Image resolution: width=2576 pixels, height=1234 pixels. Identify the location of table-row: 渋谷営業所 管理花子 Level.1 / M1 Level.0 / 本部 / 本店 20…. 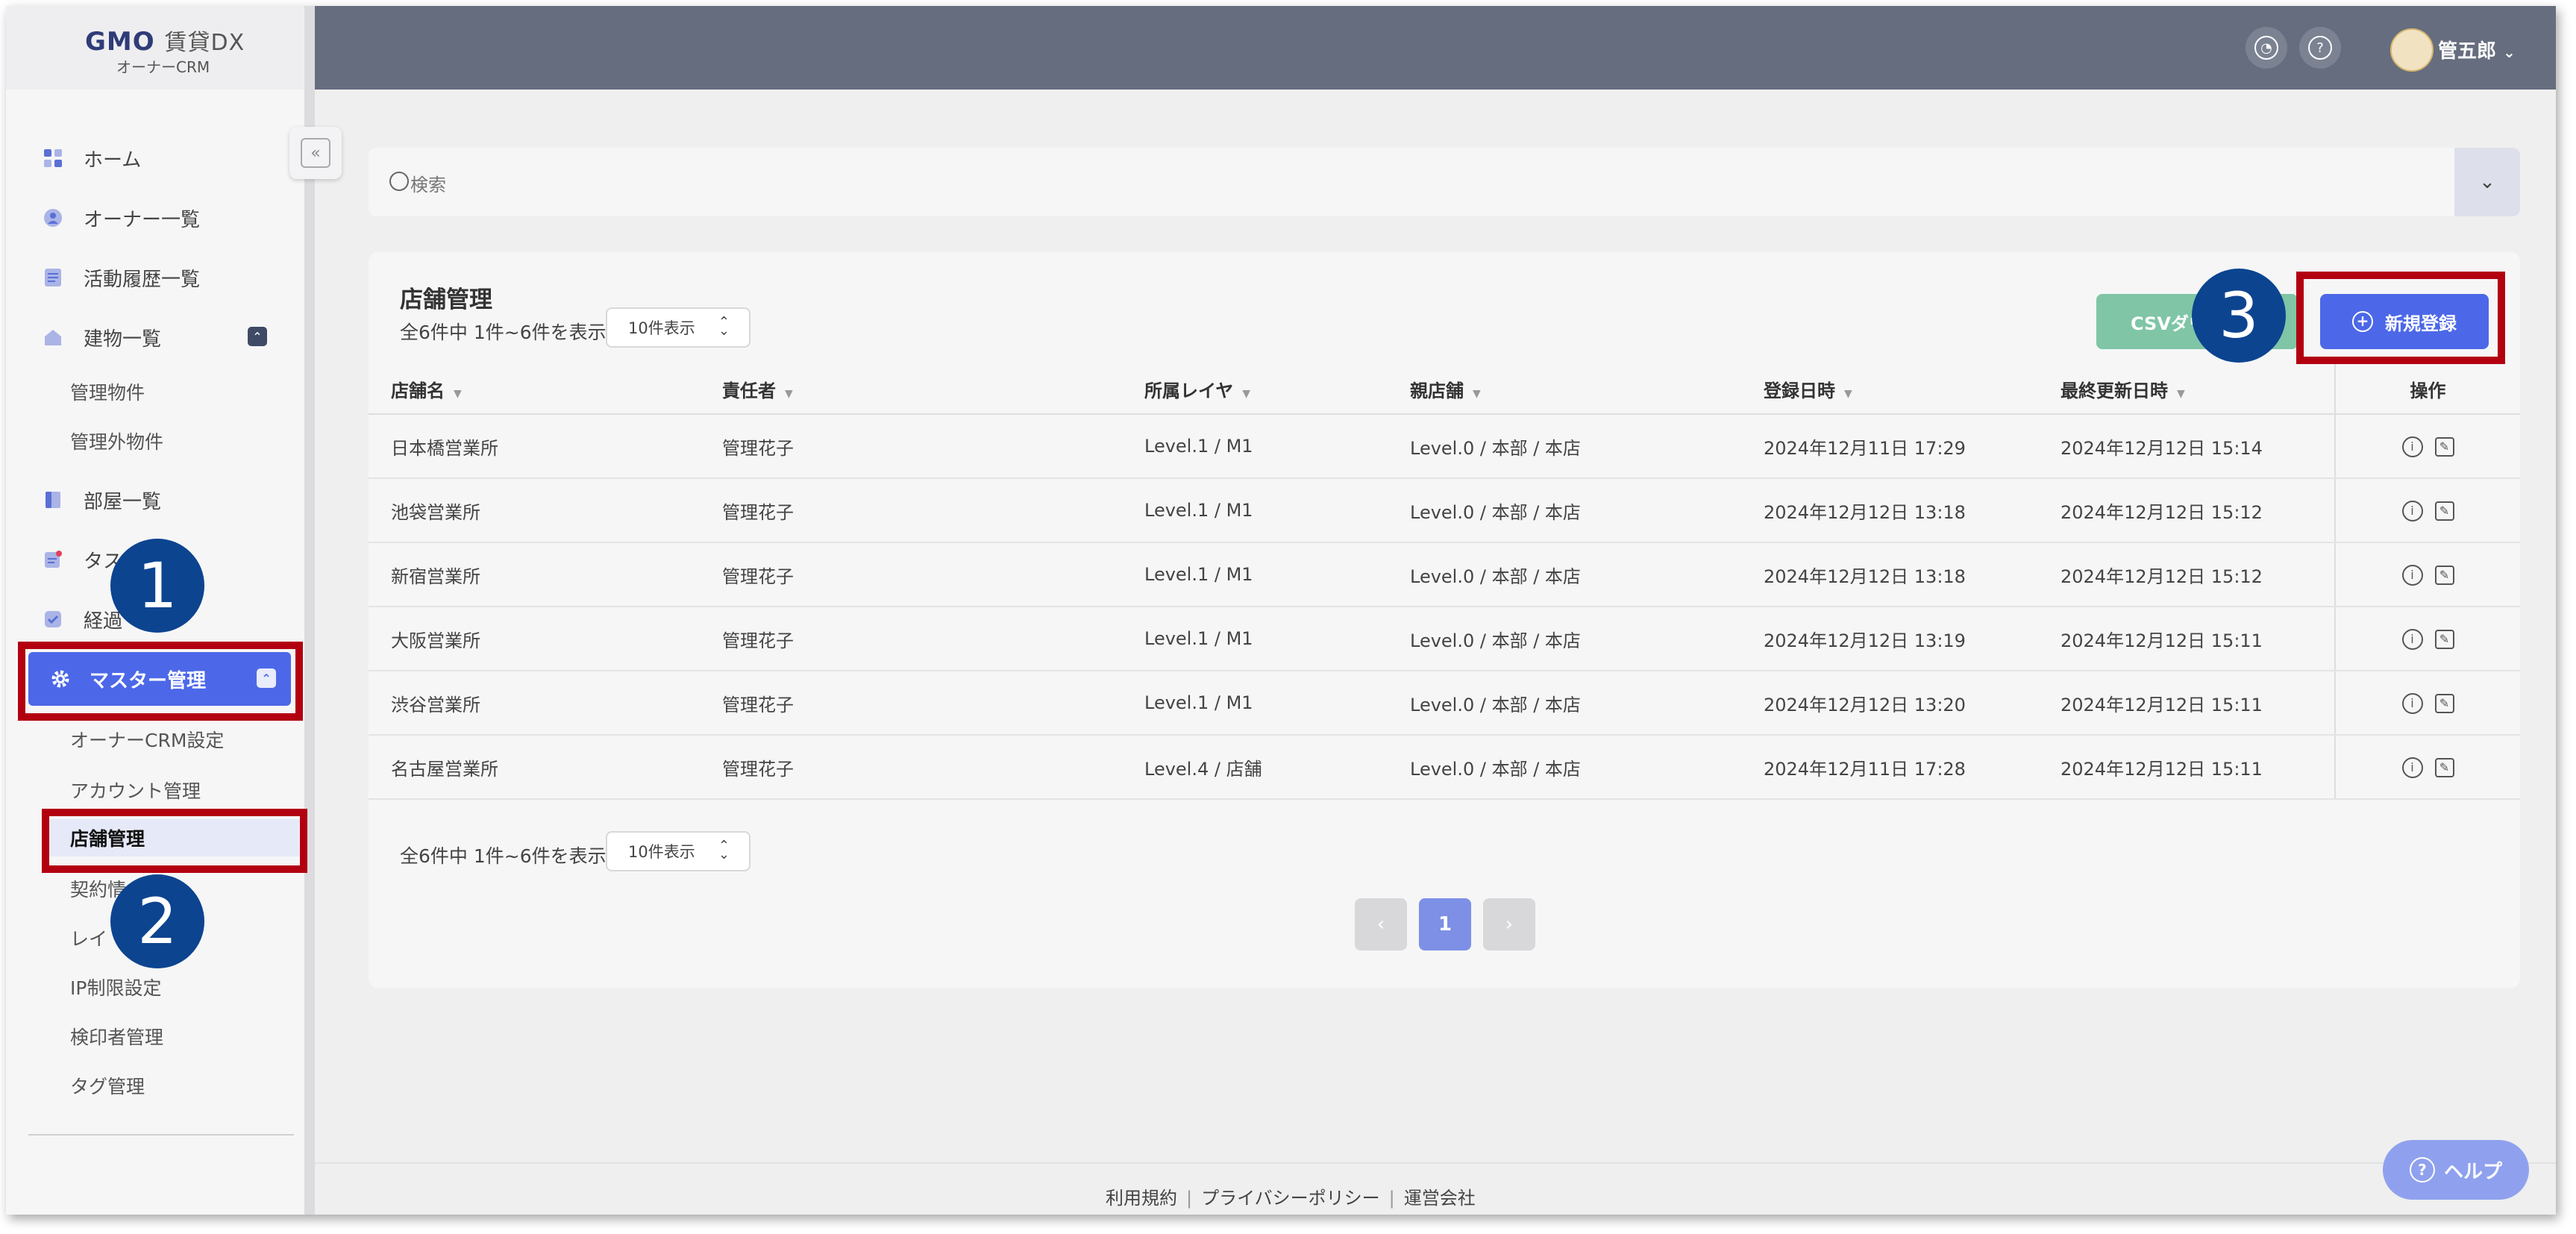
(1444, 704).